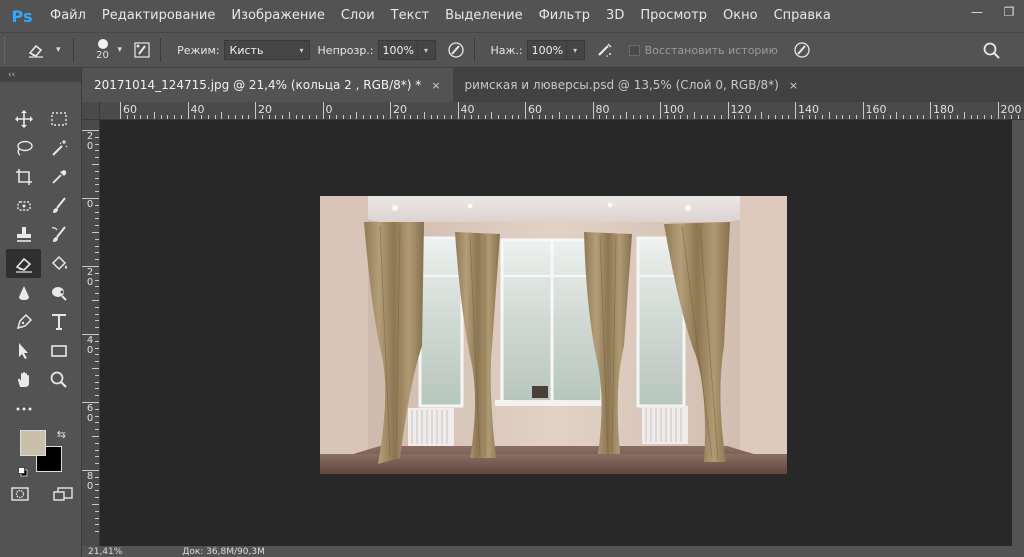 This screenshot has width=1024, height=557. Describe the element at coordinates (23, 321) in the screenshot. I see `pen-tool` at that location.